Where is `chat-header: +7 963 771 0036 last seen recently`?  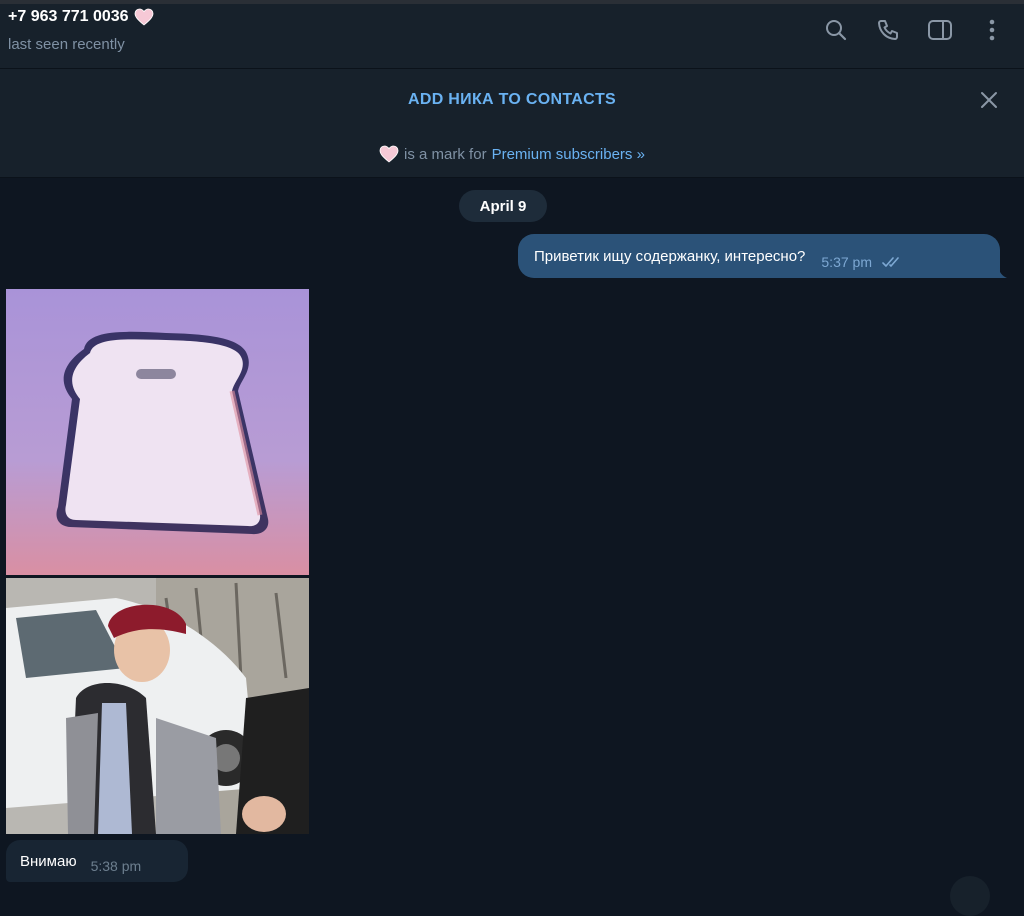 chat-header: +7 963 771 0036 last seen recently is located at coordinates (512, 34).